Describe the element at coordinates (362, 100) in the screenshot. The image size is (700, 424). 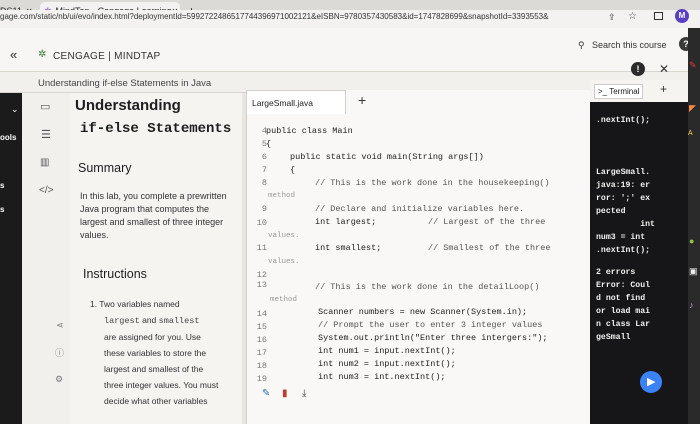
I see `add-file-button: +` at that location.